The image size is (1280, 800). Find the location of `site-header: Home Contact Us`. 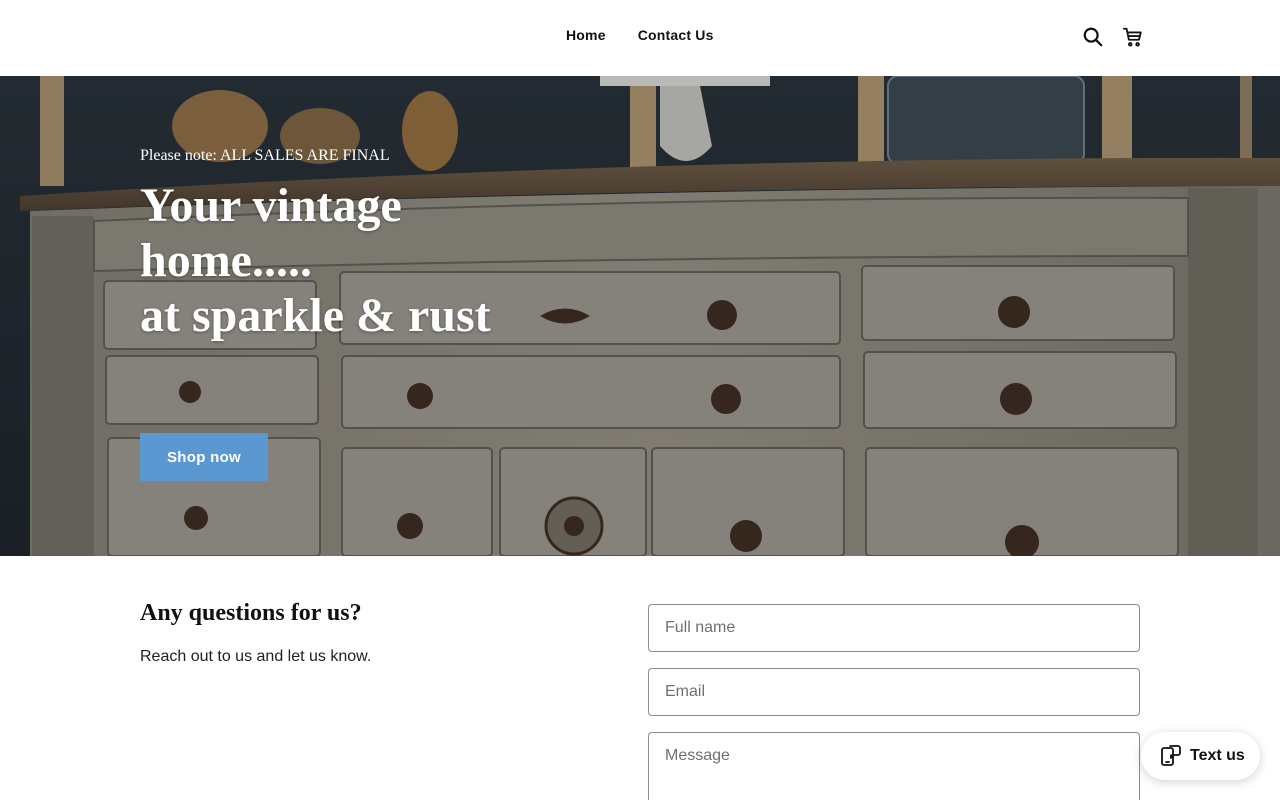

site-header: Home Contact Us is located at coordinates (640, 38).